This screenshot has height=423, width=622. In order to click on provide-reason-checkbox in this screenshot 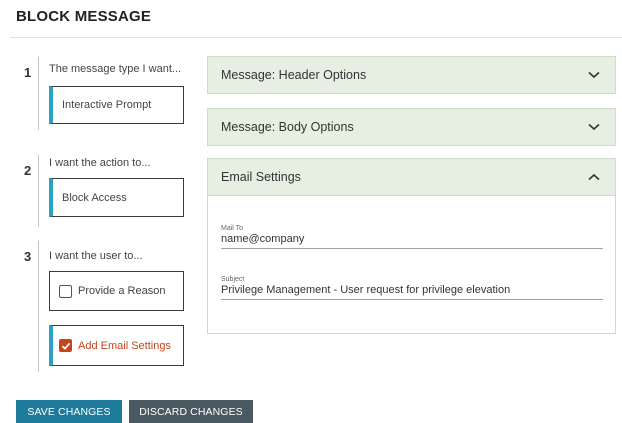, I will do `click(65, 291)`.